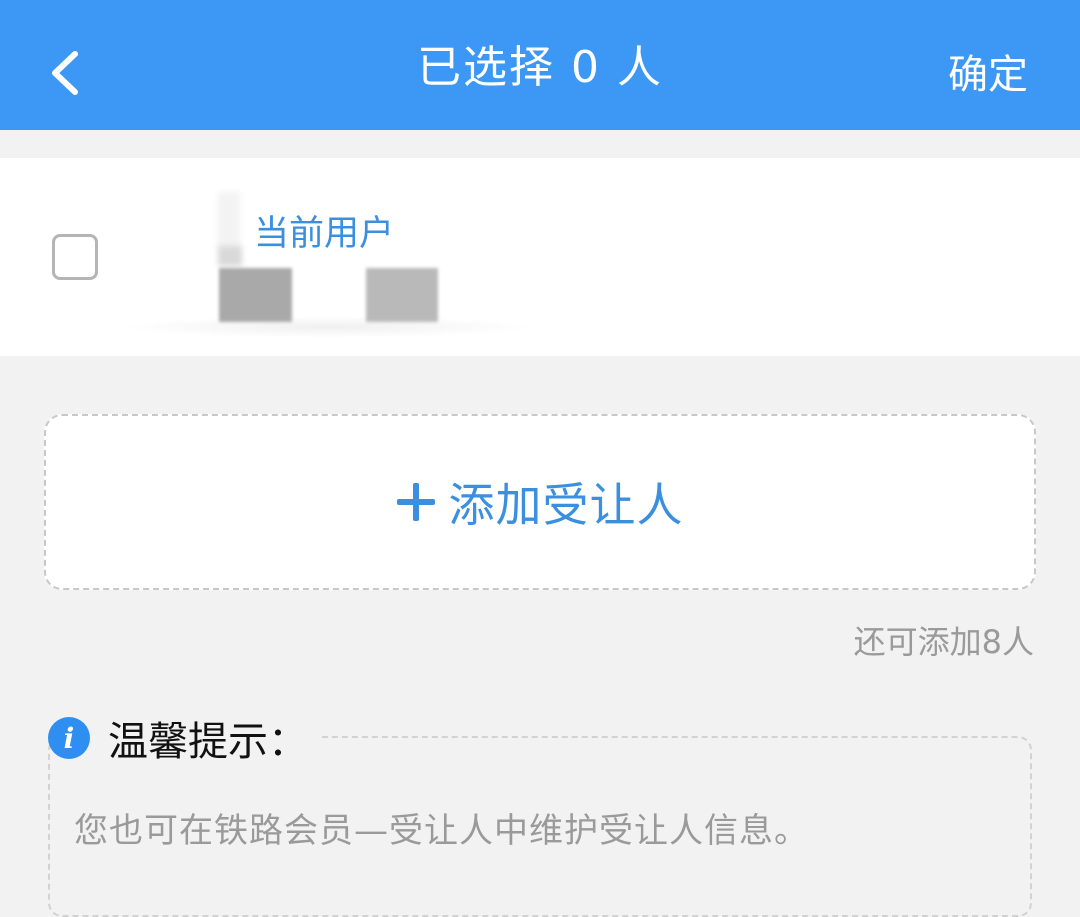  I want to click on confirm-button: 确定, so click(988, 75).